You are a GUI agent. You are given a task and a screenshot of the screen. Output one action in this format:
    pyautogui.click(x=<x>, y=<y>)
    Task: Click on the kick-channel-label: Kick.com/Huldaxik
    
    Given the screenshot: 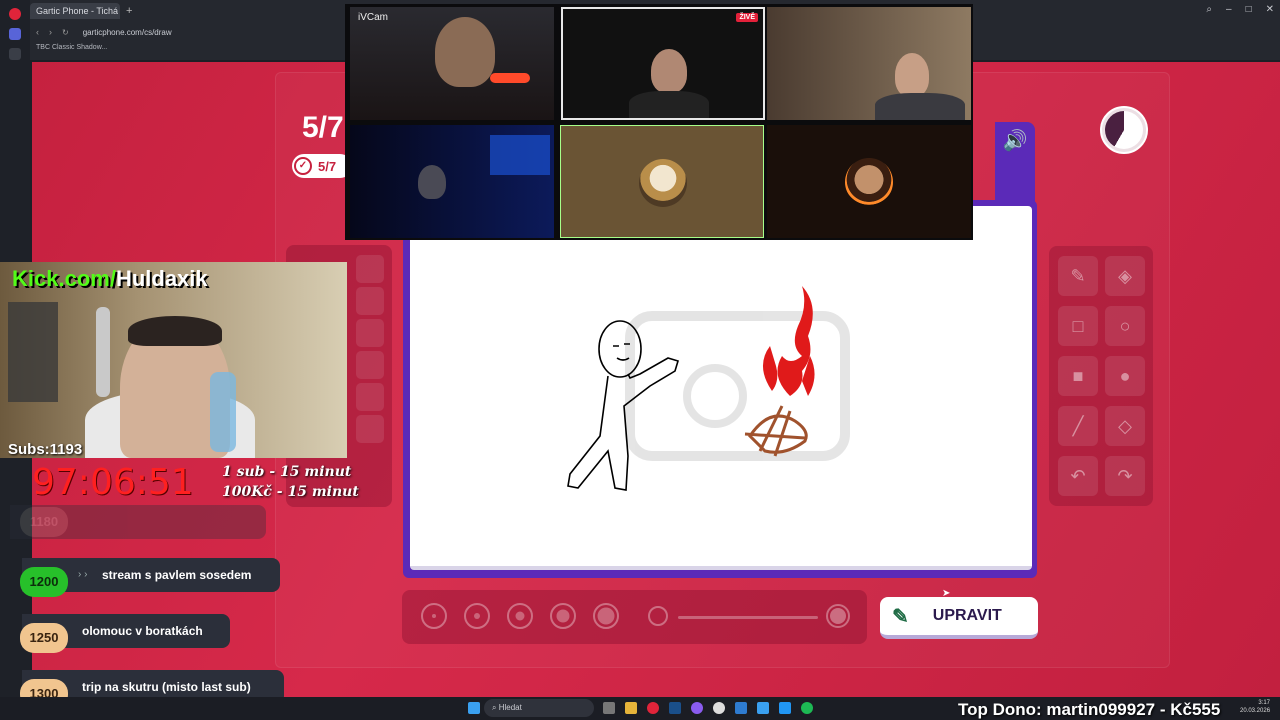 What is the action you would take?
    pyautogui.click(x=110, y=278)
    